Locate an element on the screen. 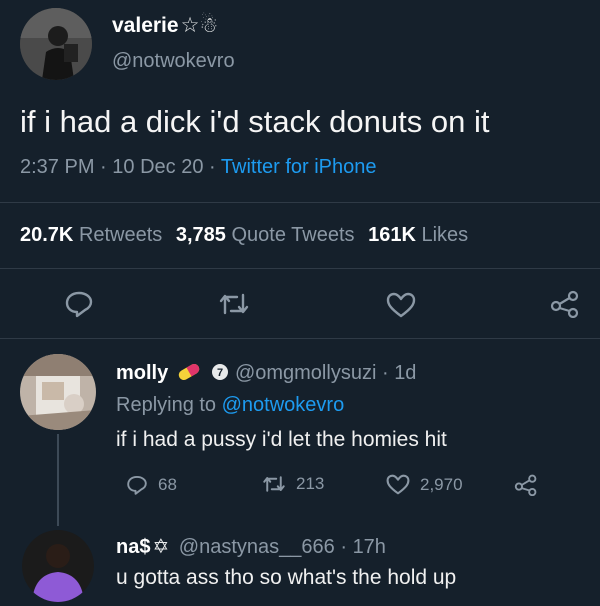  retweets-stat: 20.7K Retweets is located at coordinates (94, 235).